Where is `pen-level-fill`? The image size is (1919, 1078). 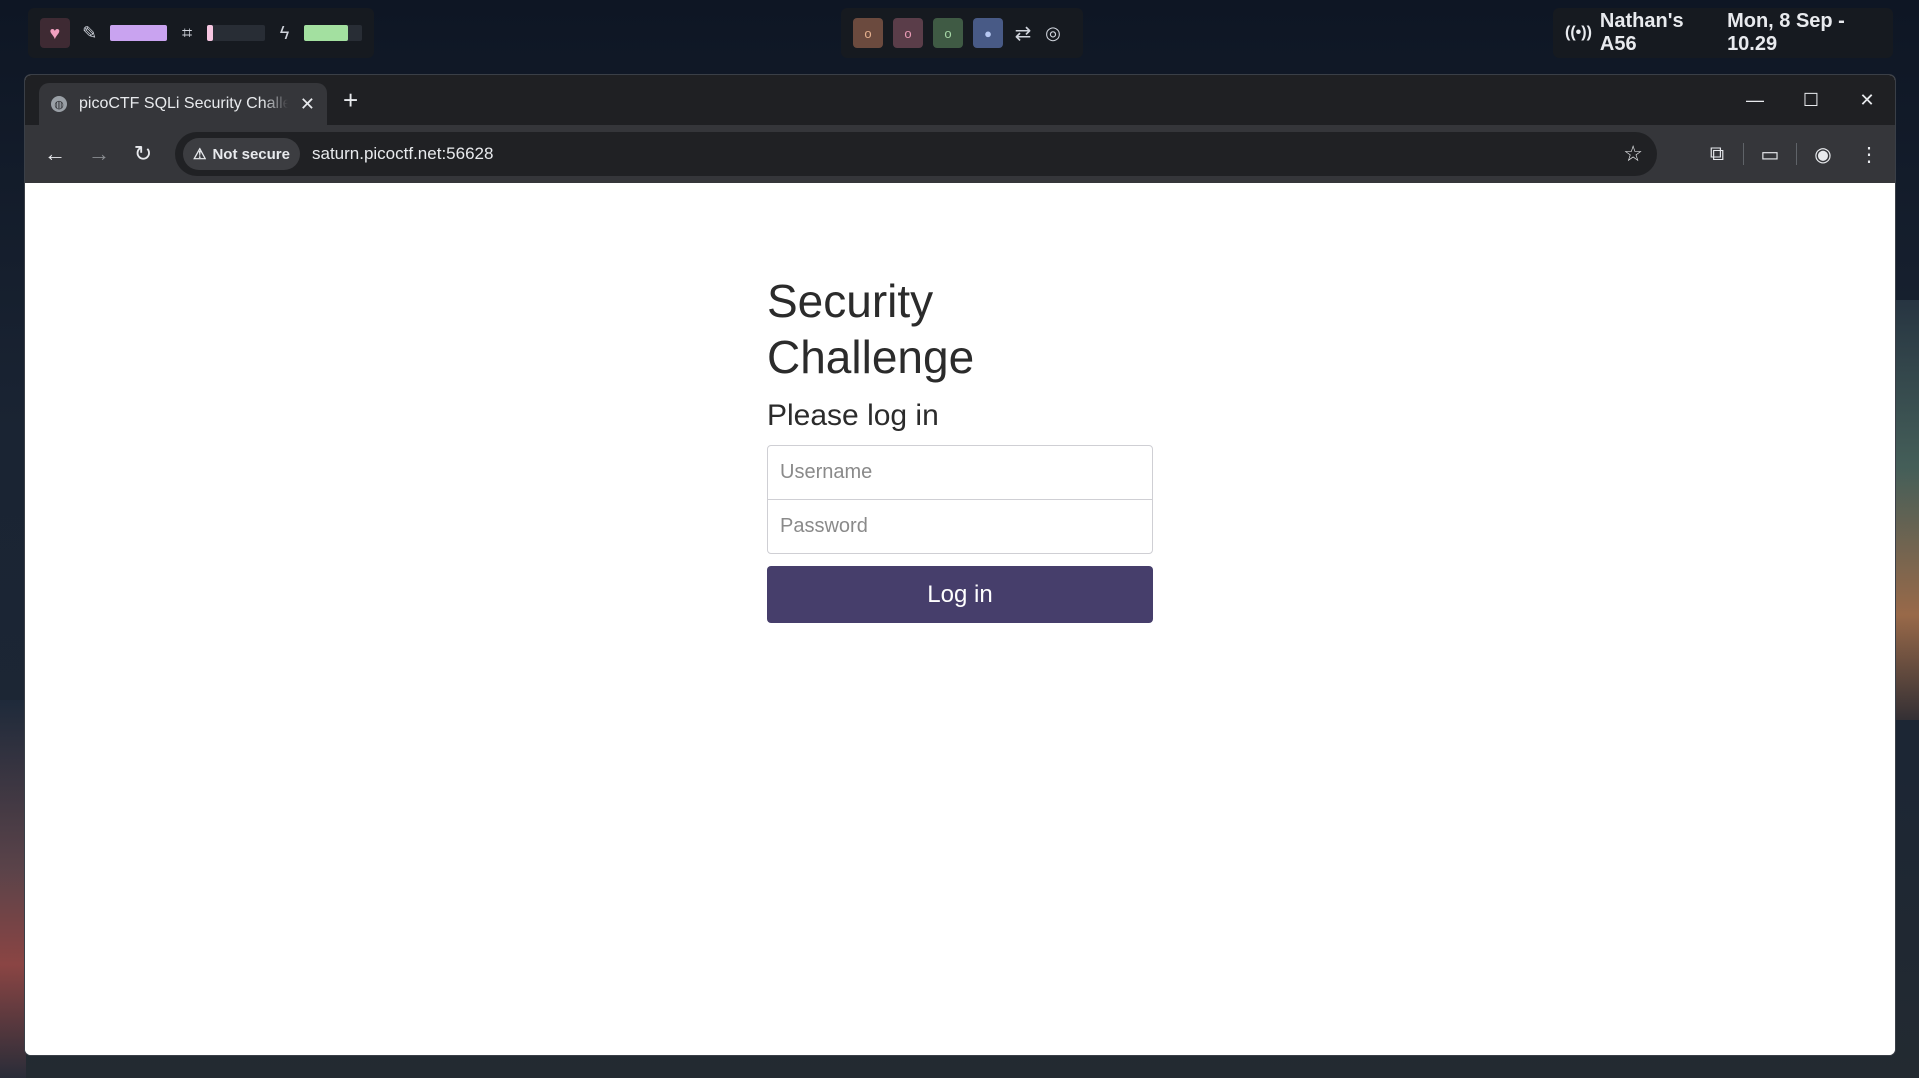 pen-level-fill is located at coordinates (138, 33).